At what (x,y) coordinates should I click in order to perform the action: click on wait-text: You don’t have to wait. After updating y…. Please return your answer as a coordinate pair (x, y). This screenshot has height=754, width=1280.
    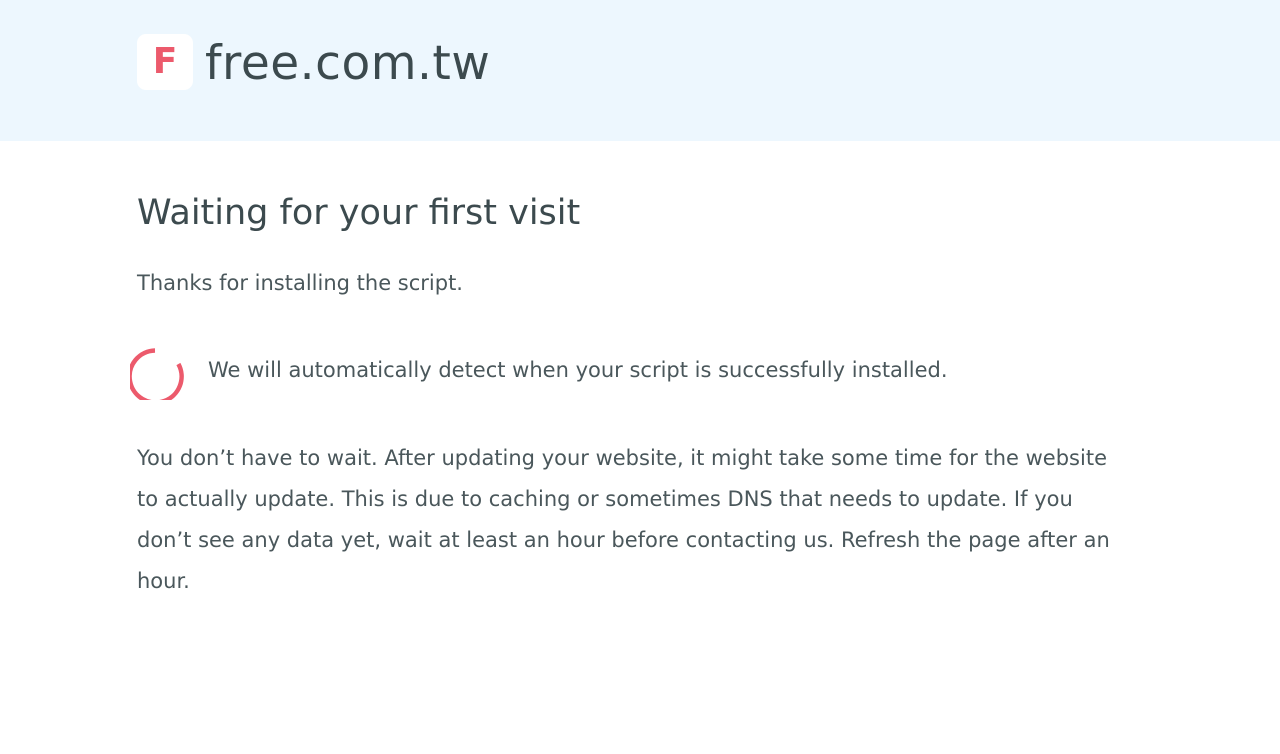
    Looking at the image, I should click on (623, 519).